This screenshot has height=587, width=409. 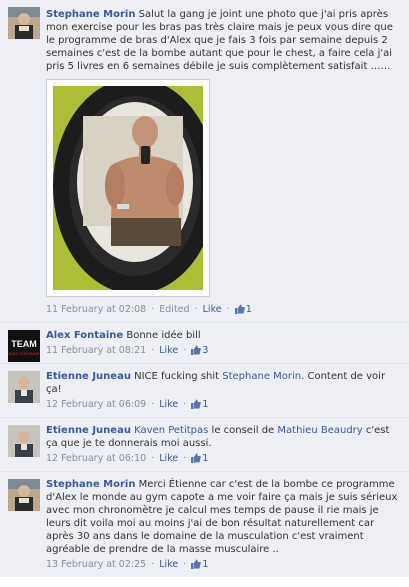 What do you see at coordinates (319, 430) in the screenshot?
I see `mention-link: Mathieu Beaudry` at bounding box center [319, 430].